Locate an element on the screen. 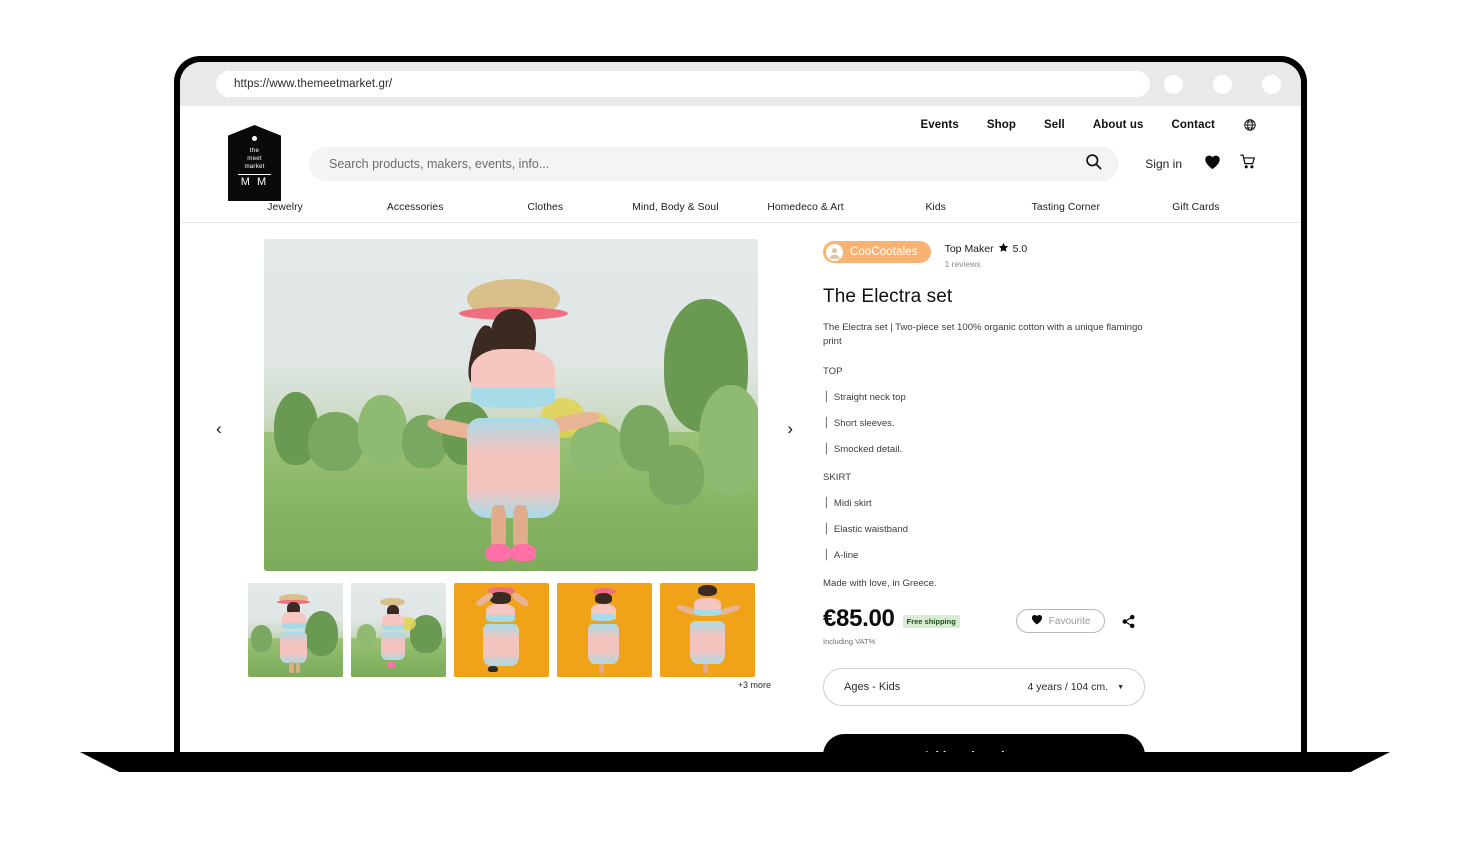 The image size is (1469, 859). browser-chrome: https://www.themeetmarket.gr/ is located at coordinates (740, 84).